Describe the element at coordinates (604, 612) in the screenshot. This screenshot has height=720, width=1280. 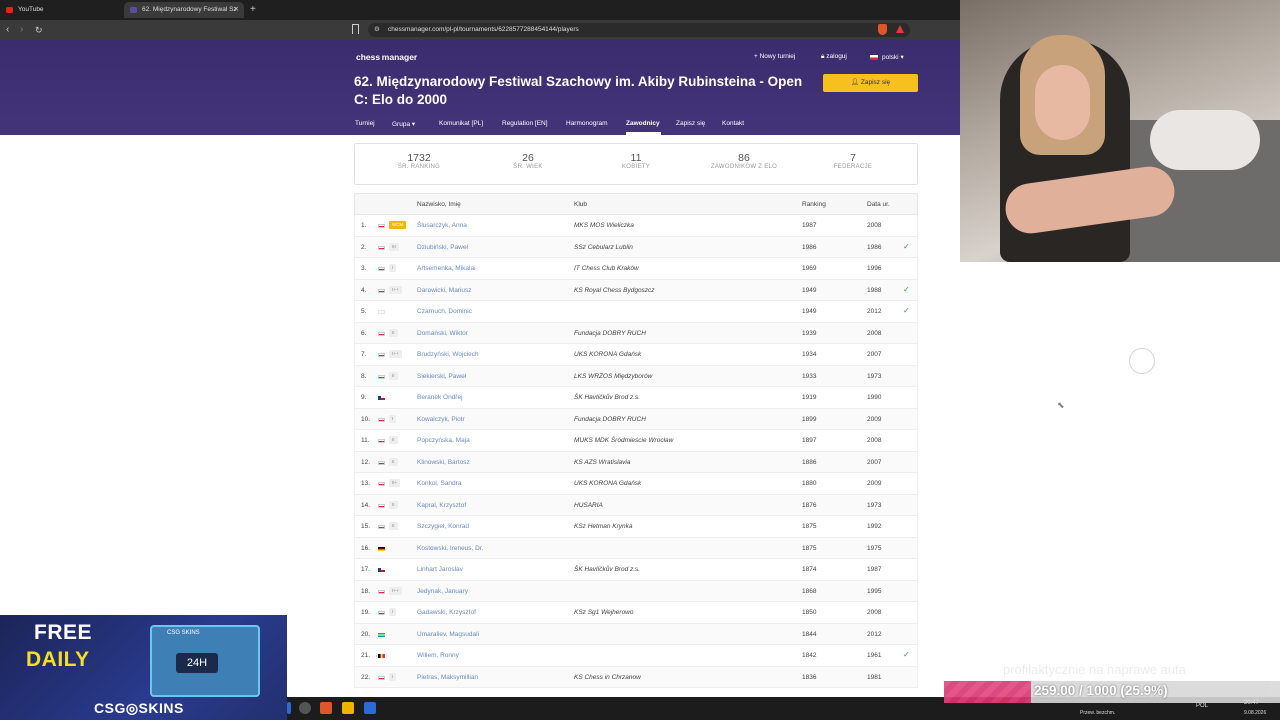
I see `player-club: KSz Sg1 Wejherowo` at that location.